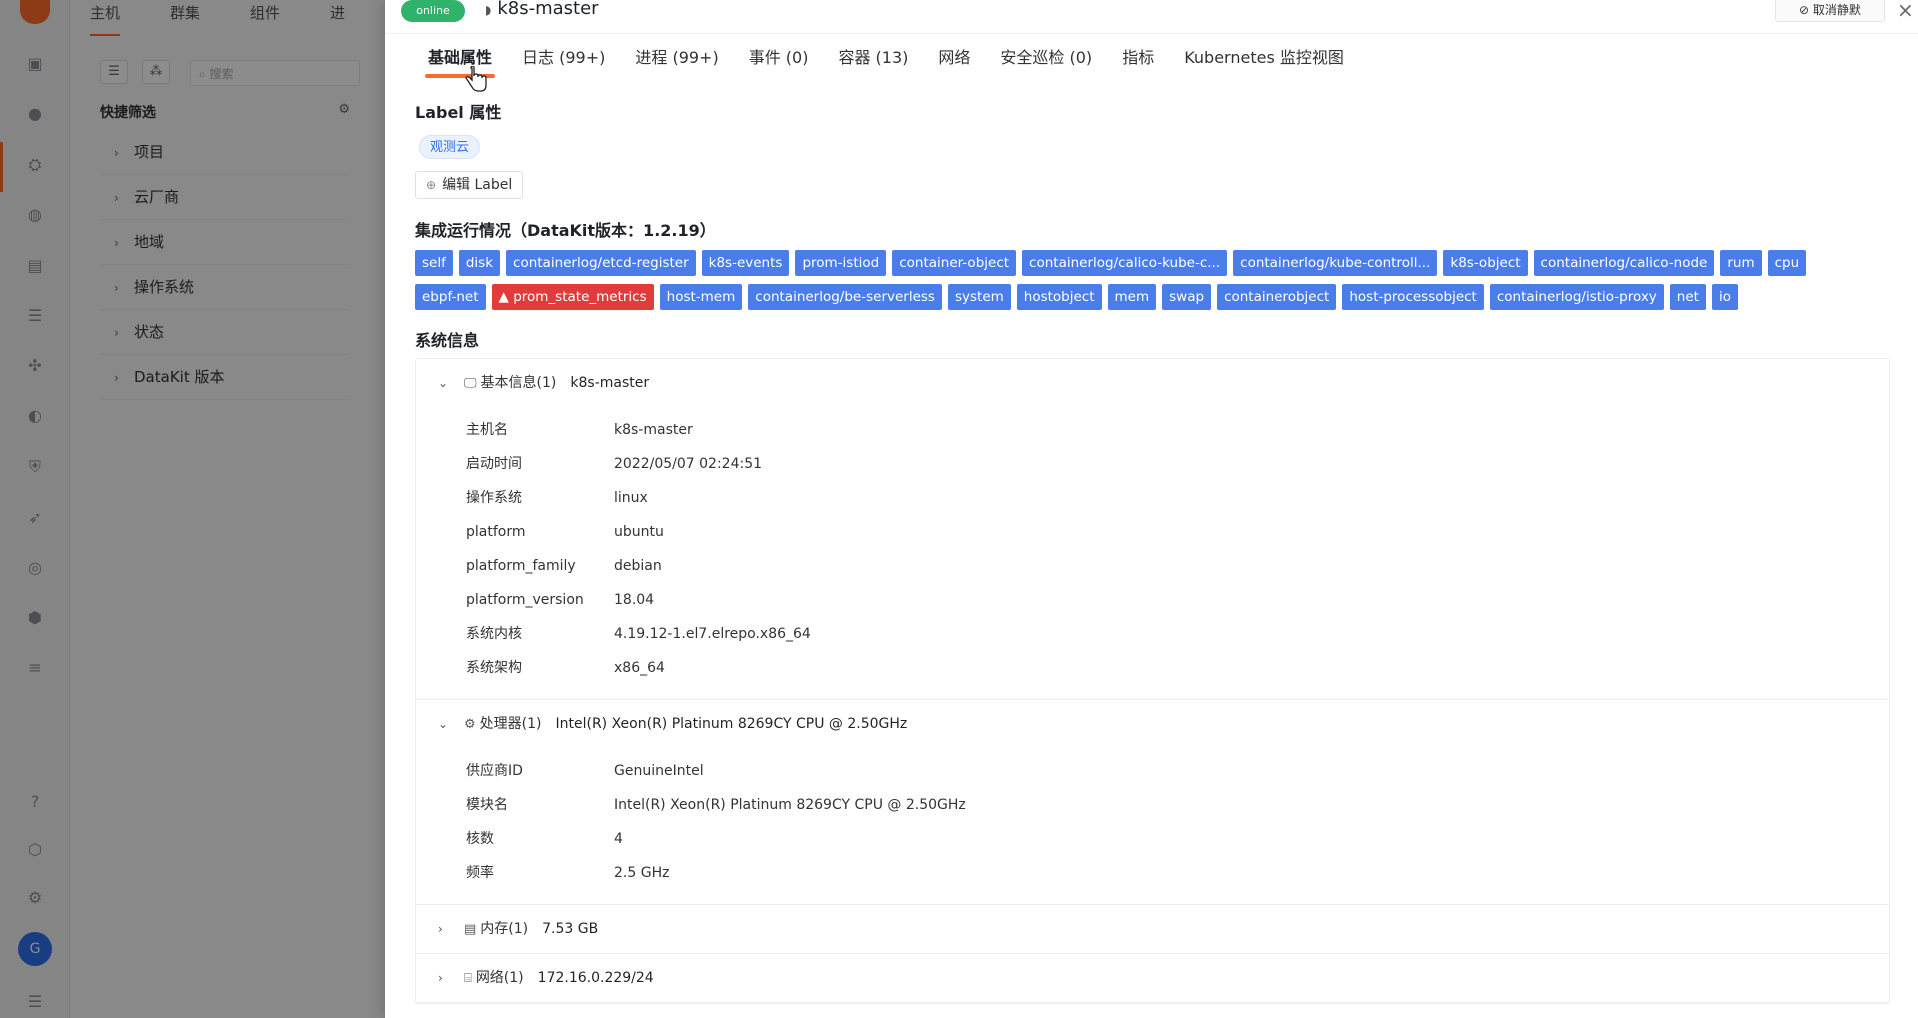 The height and width of the screenshot is (1018, 1918). What do you see at coordinates (572, 297) in the screenshot?
I see `integration-tag: ▲ prom_state_metrics` at bounding box center [572, 297].